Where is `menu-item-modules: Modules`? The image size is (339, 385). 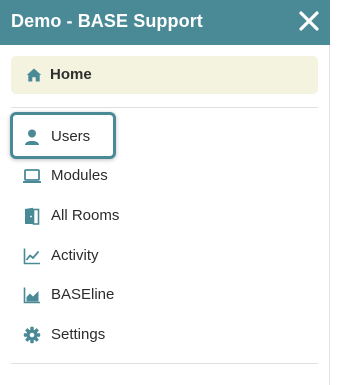 menu-item-modules: Modules is located at coordinates (163, 176).